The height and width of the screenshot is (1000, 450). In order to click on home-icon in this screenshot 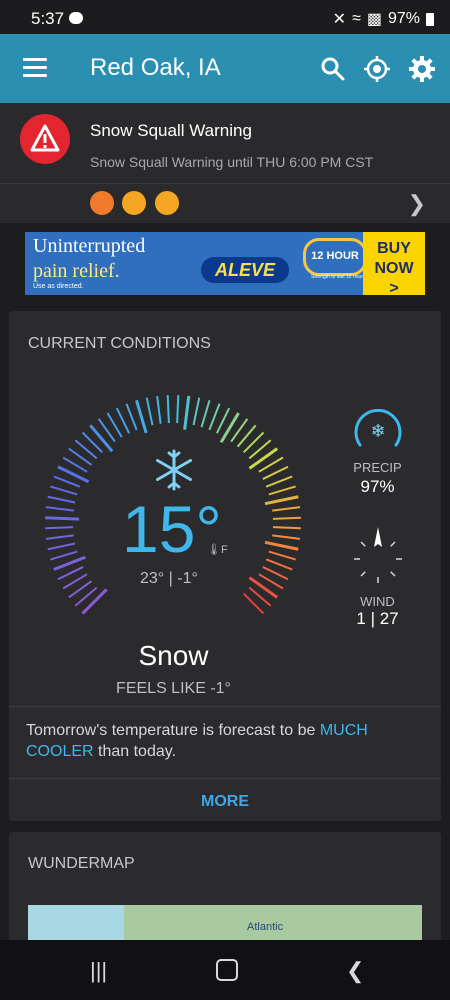, I will do `click(227, 970)`.